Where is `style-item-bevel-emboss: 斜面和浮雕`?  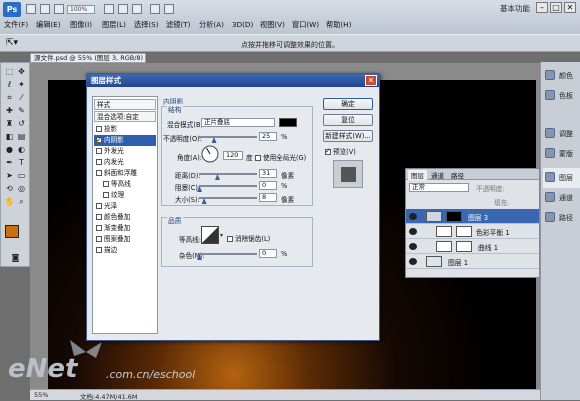
style-item-bevel-emboss: 斜面和浮雕 is located at coordinates (125, 173).